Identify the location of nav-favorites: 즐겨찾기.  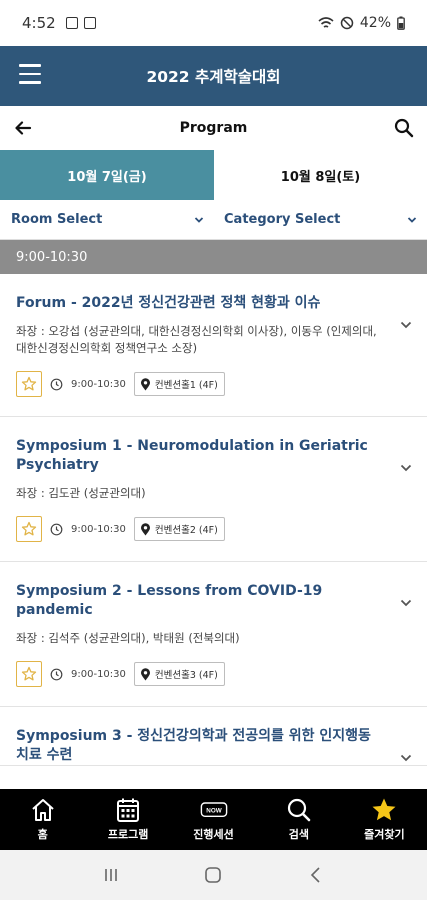
(384, 819).